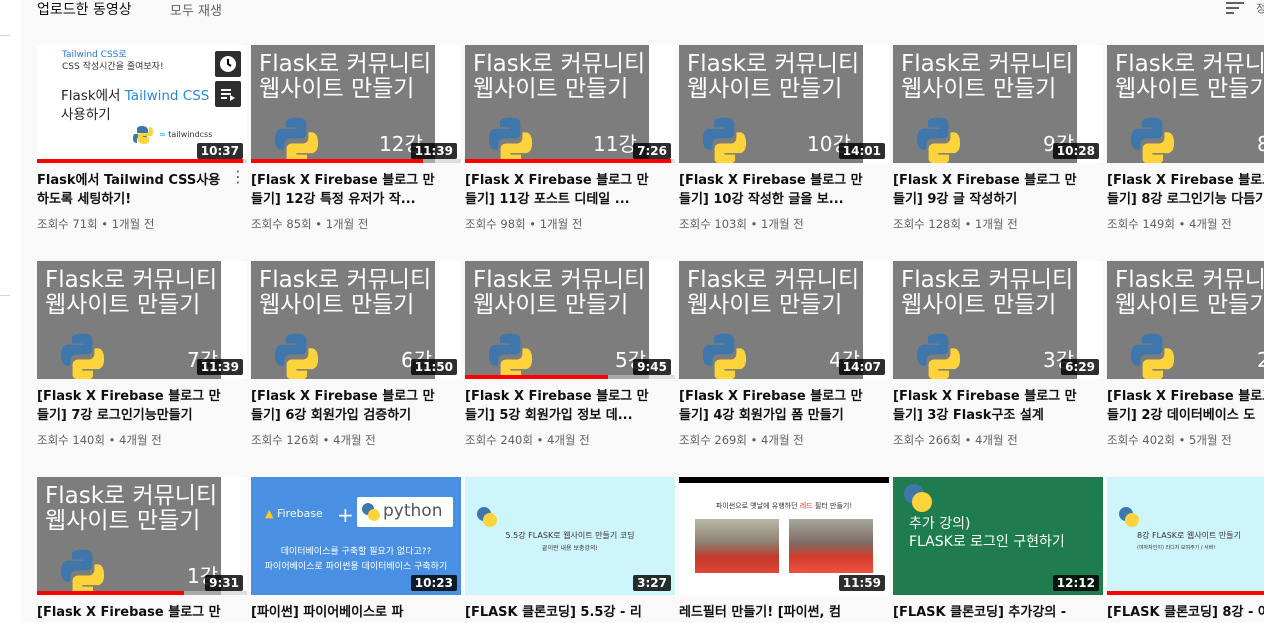  I want to click on video-meta: 조회수 98회 • 1개월 전, so click(524, 224).